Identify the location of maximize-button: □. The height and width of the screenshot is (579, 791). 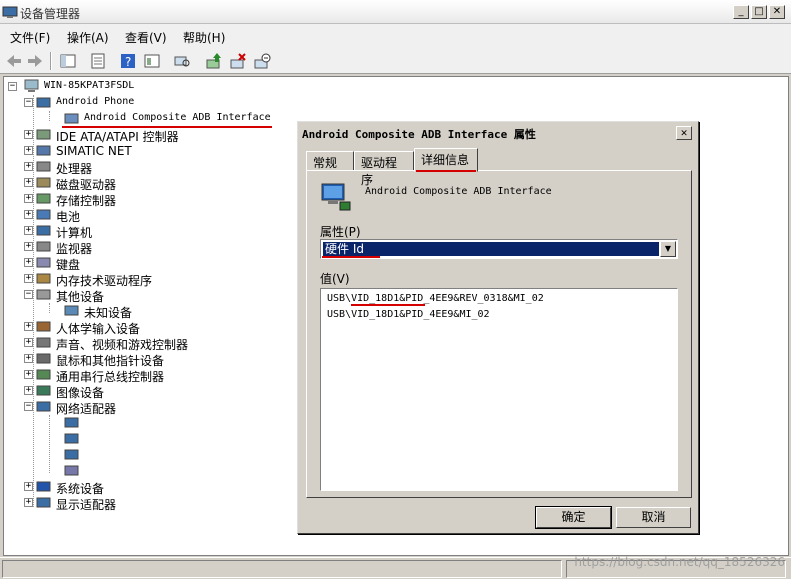
(759, 12).